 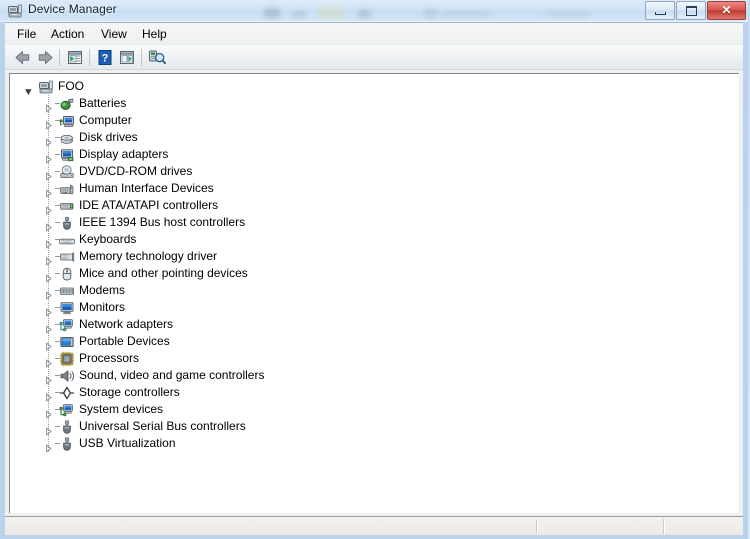 What do you see at coordinates (126, 324) in the screenshot?
I see `tree-item-label: Network adapters` at bounding box center [126, 324].